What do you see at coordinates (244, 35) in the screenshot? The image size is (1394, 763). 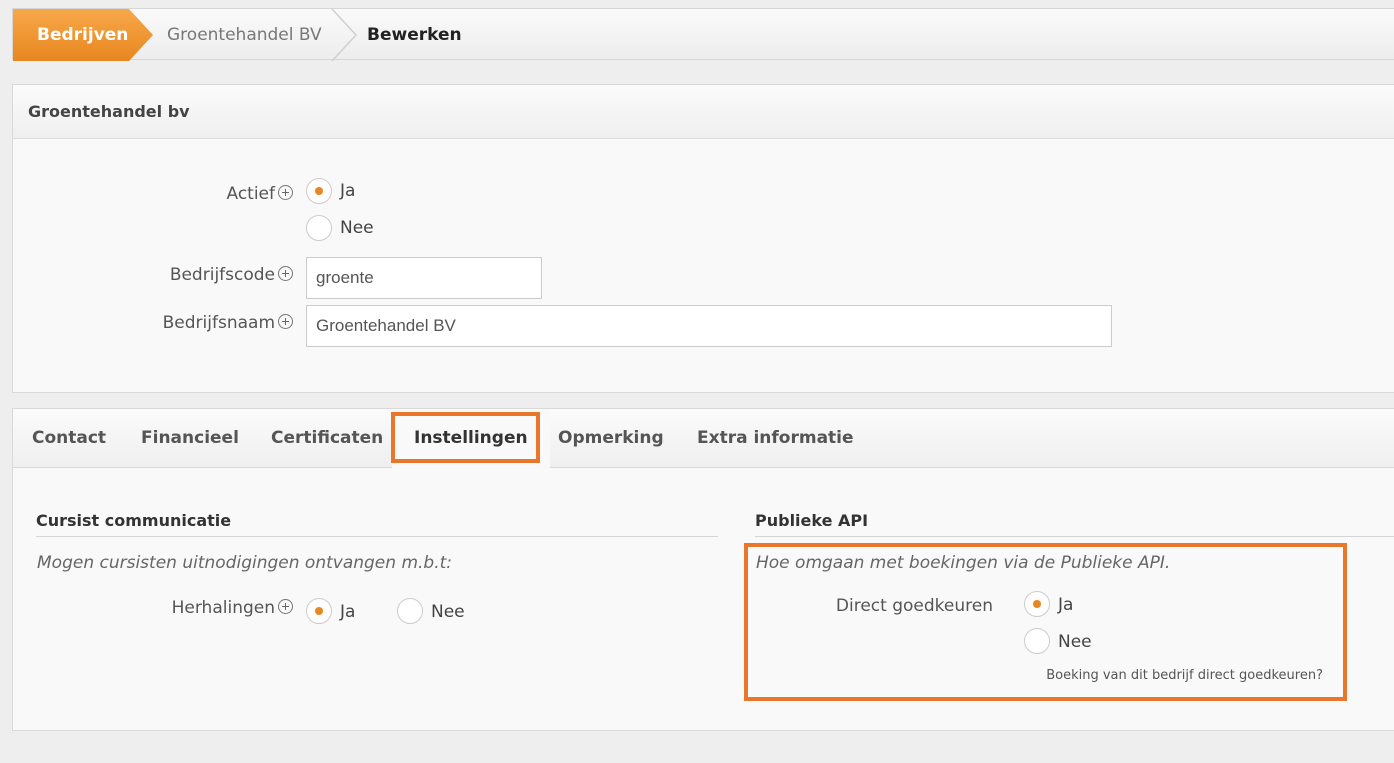 I see `breadcrumb-company: Groentehandel BV` at bounding box center [244, 35].